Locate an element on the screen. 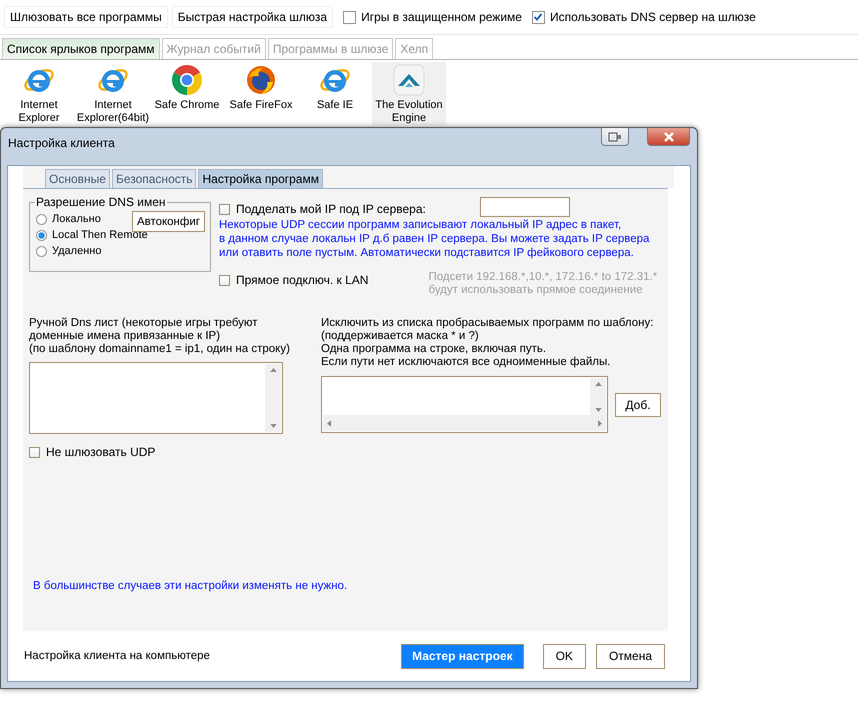 The height and width of the screenshot is (714, 858). status-text: Настройка клиента на компьютере is located at coordinates (117, 656).